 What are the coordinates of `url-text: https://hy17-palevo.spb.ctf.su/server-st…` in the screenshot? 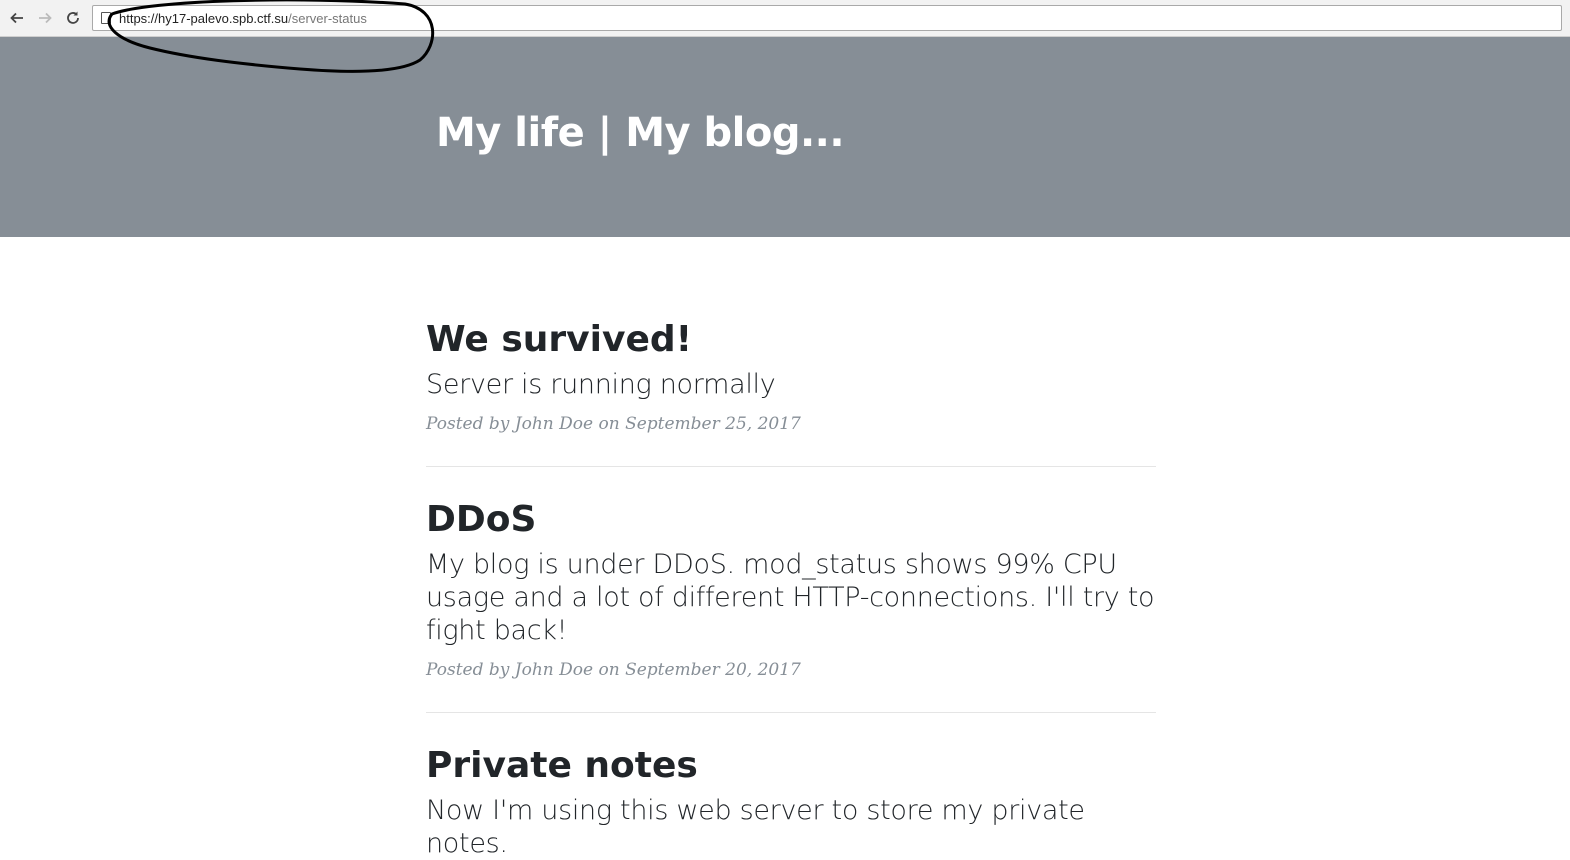 It's located at (243, 18).